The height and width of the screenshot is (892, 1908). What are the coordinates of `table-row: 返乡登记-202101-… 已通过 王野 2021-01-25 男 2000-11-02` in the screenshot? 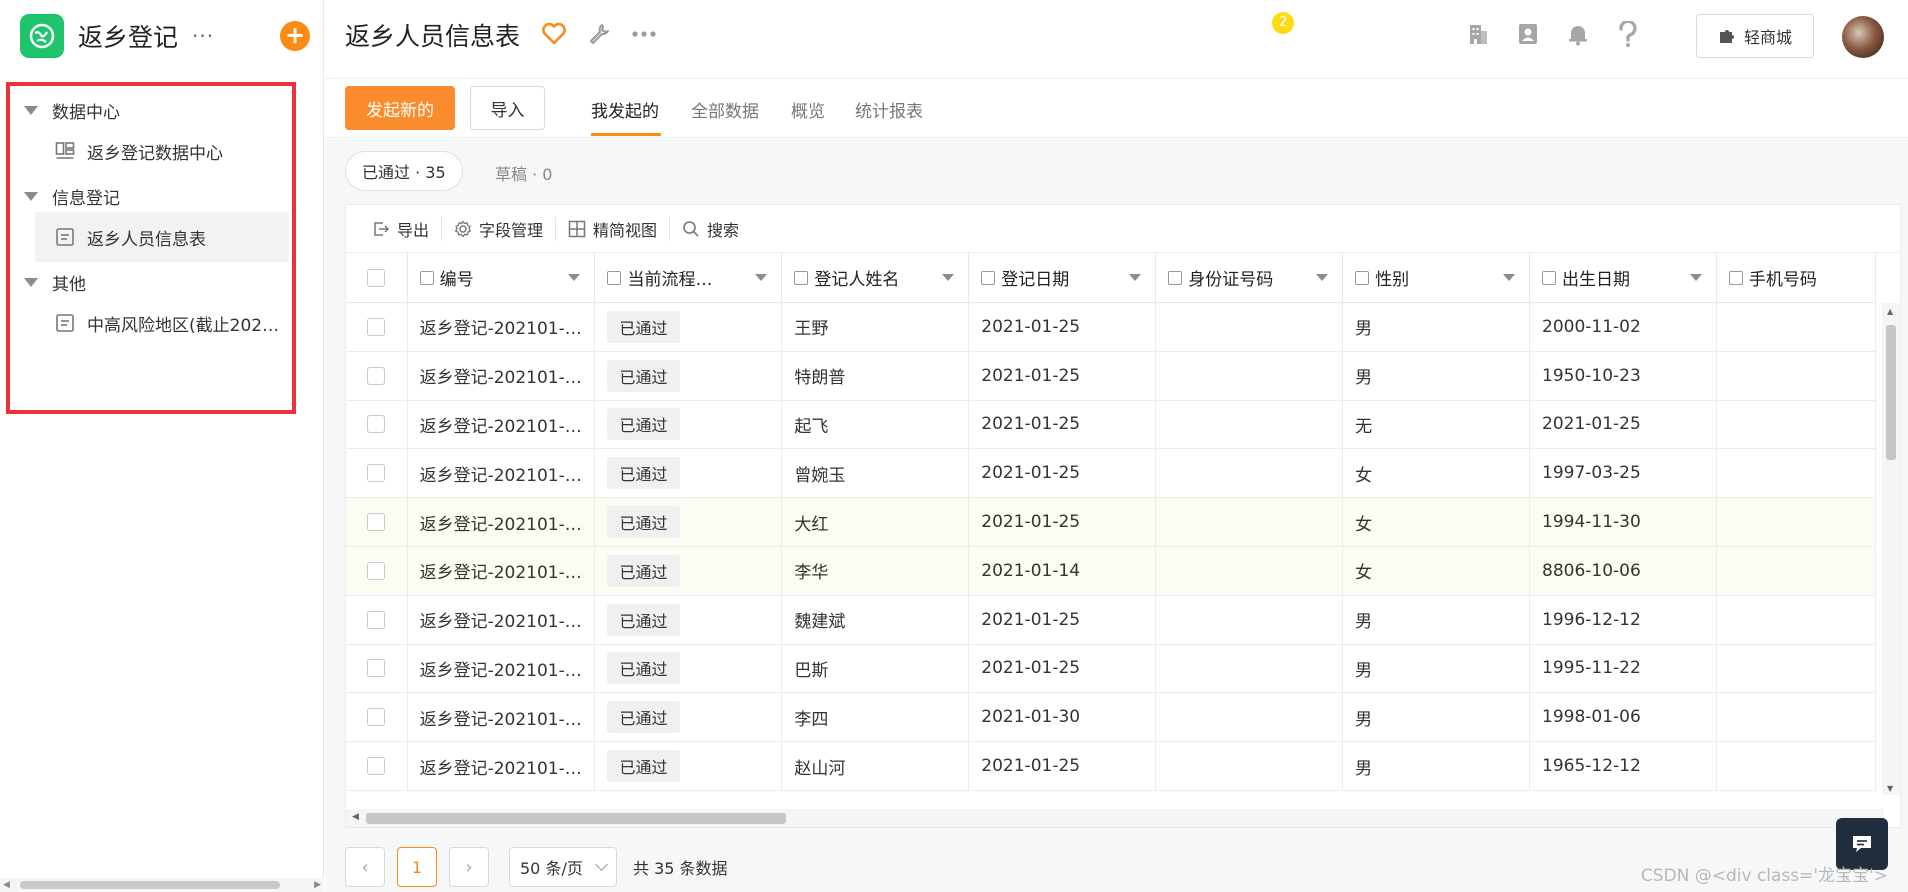 It's located at (1111, 327).